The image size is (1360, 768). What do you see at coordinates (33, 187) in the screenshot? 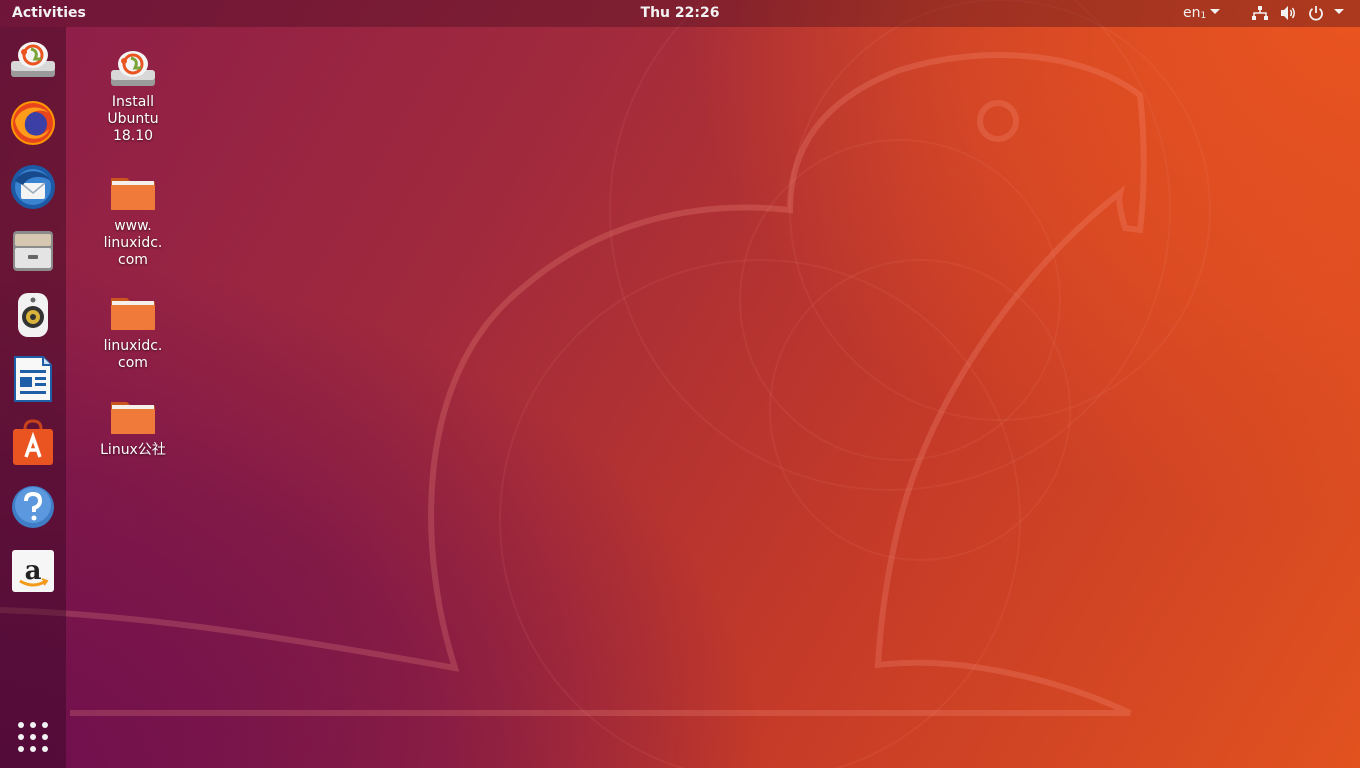
I see `thunderbird-icon` at bounding box center [33, 187].